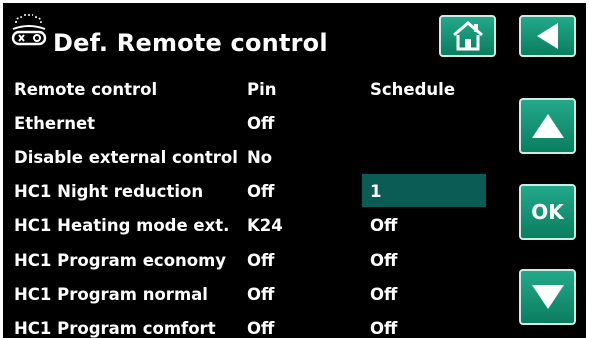 The width and height of the screenshot is (589, 338). I want to click on row-label: HC1 Program comfort, so click(115, 328).